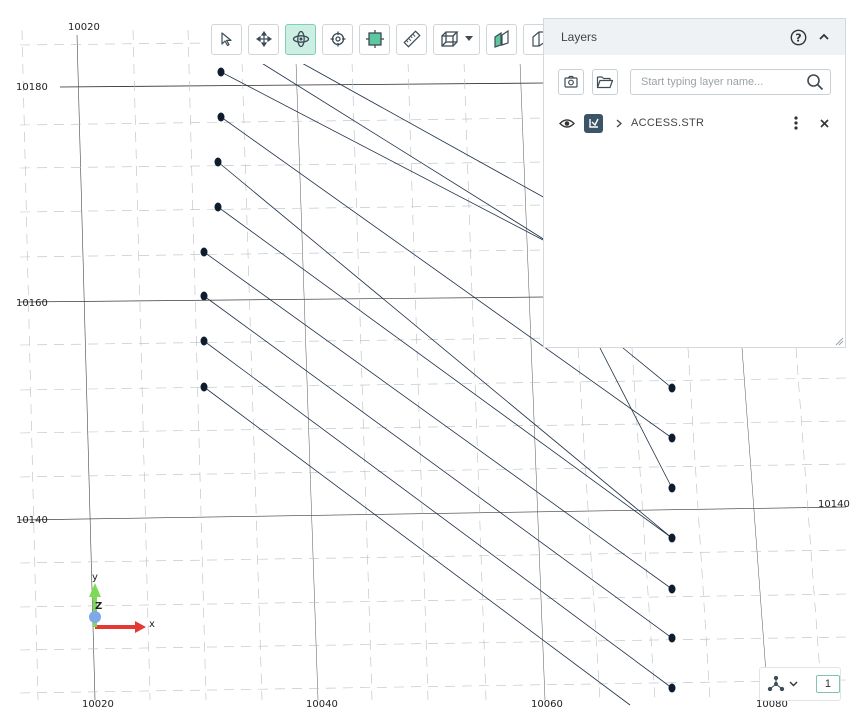 This screenshot has width=864, height=724. What do you see at coordinates (152, 624) in the screenshot?
I see `gizmo-x-label: x` at bounding box center [152, 624].